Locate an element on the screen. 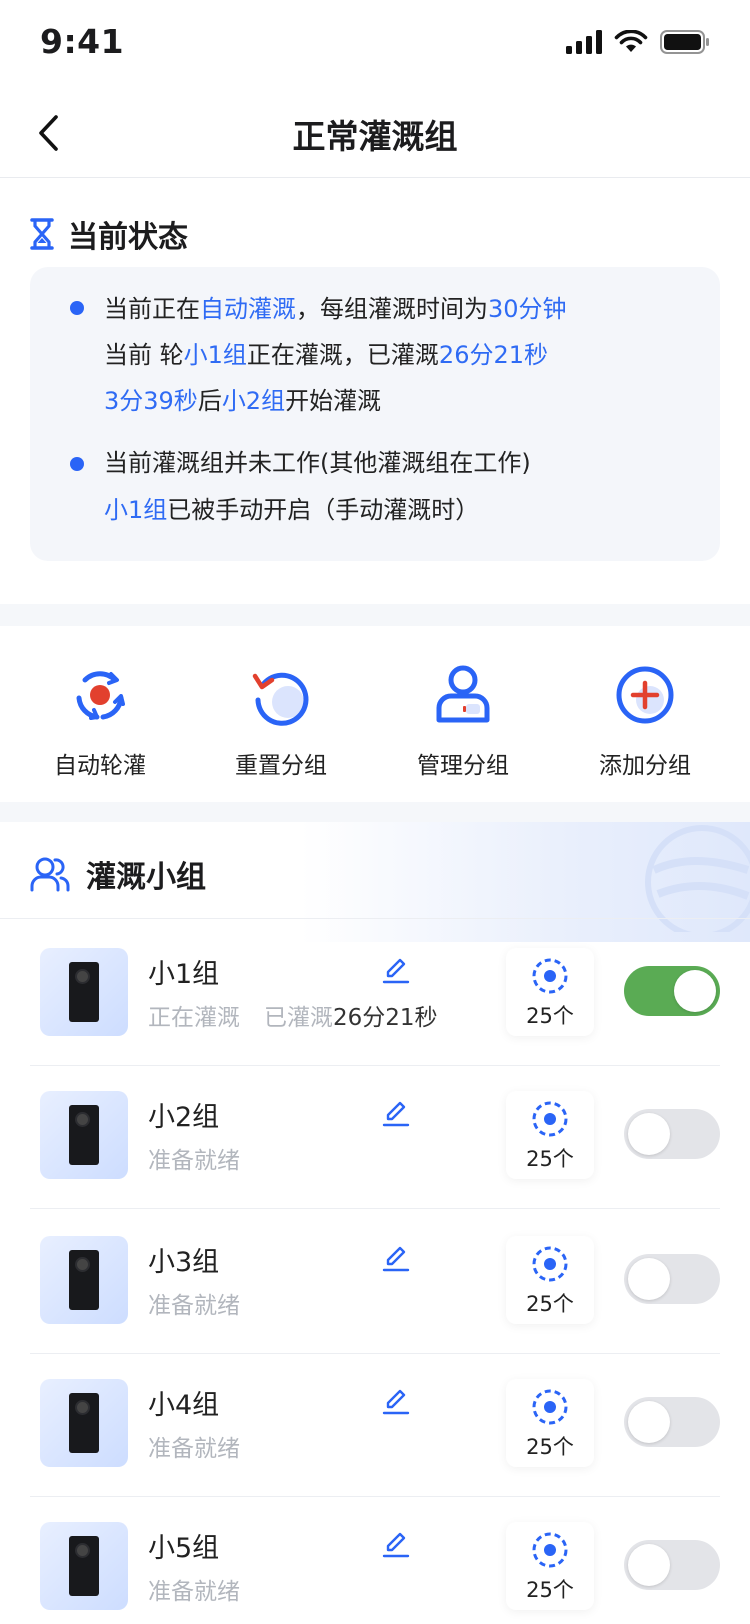 The height and width of the screenshot is (1624, 750). manage-user-icon is located at coordinates (463, 694).